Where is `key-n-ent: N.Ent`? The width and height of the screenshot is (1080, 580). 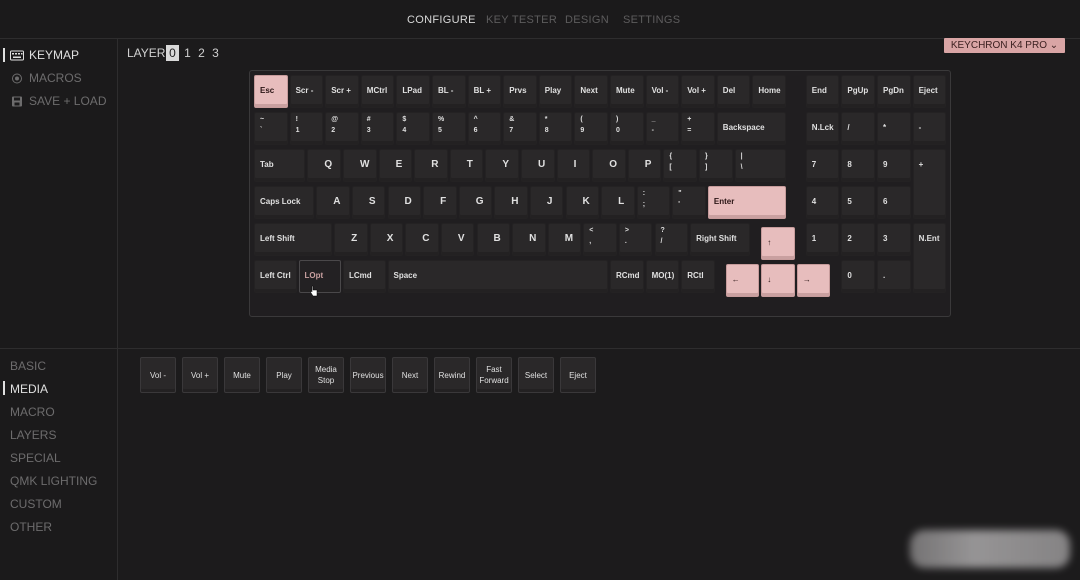 key-n-ent: N.Ent is located at coordinates (929, 258).